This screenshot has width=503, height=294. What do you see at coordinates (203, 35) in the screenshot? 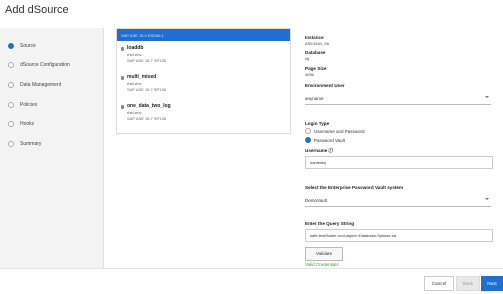
I see `selected-source-row: SAP ASE 15.0 ESD#6.1` at bounding box center [203, 35].